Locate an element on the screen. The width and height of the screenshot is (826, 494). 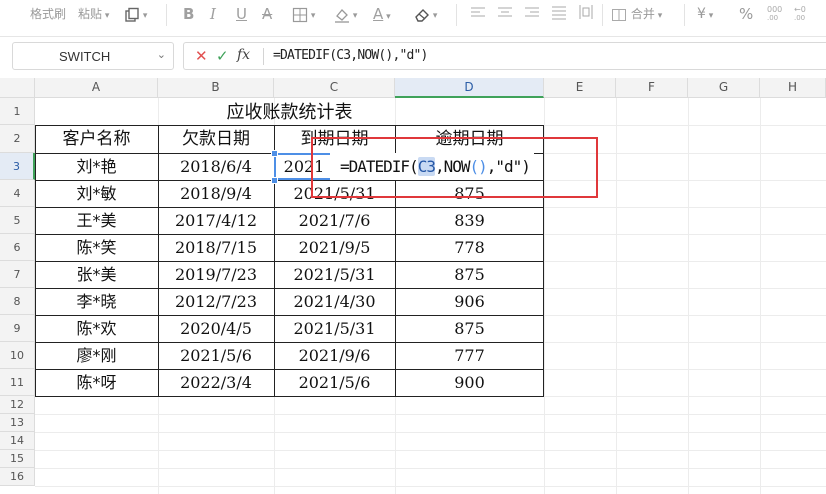
cell-debt-date: 2022/3/4 is located at coordinates (216, 382).